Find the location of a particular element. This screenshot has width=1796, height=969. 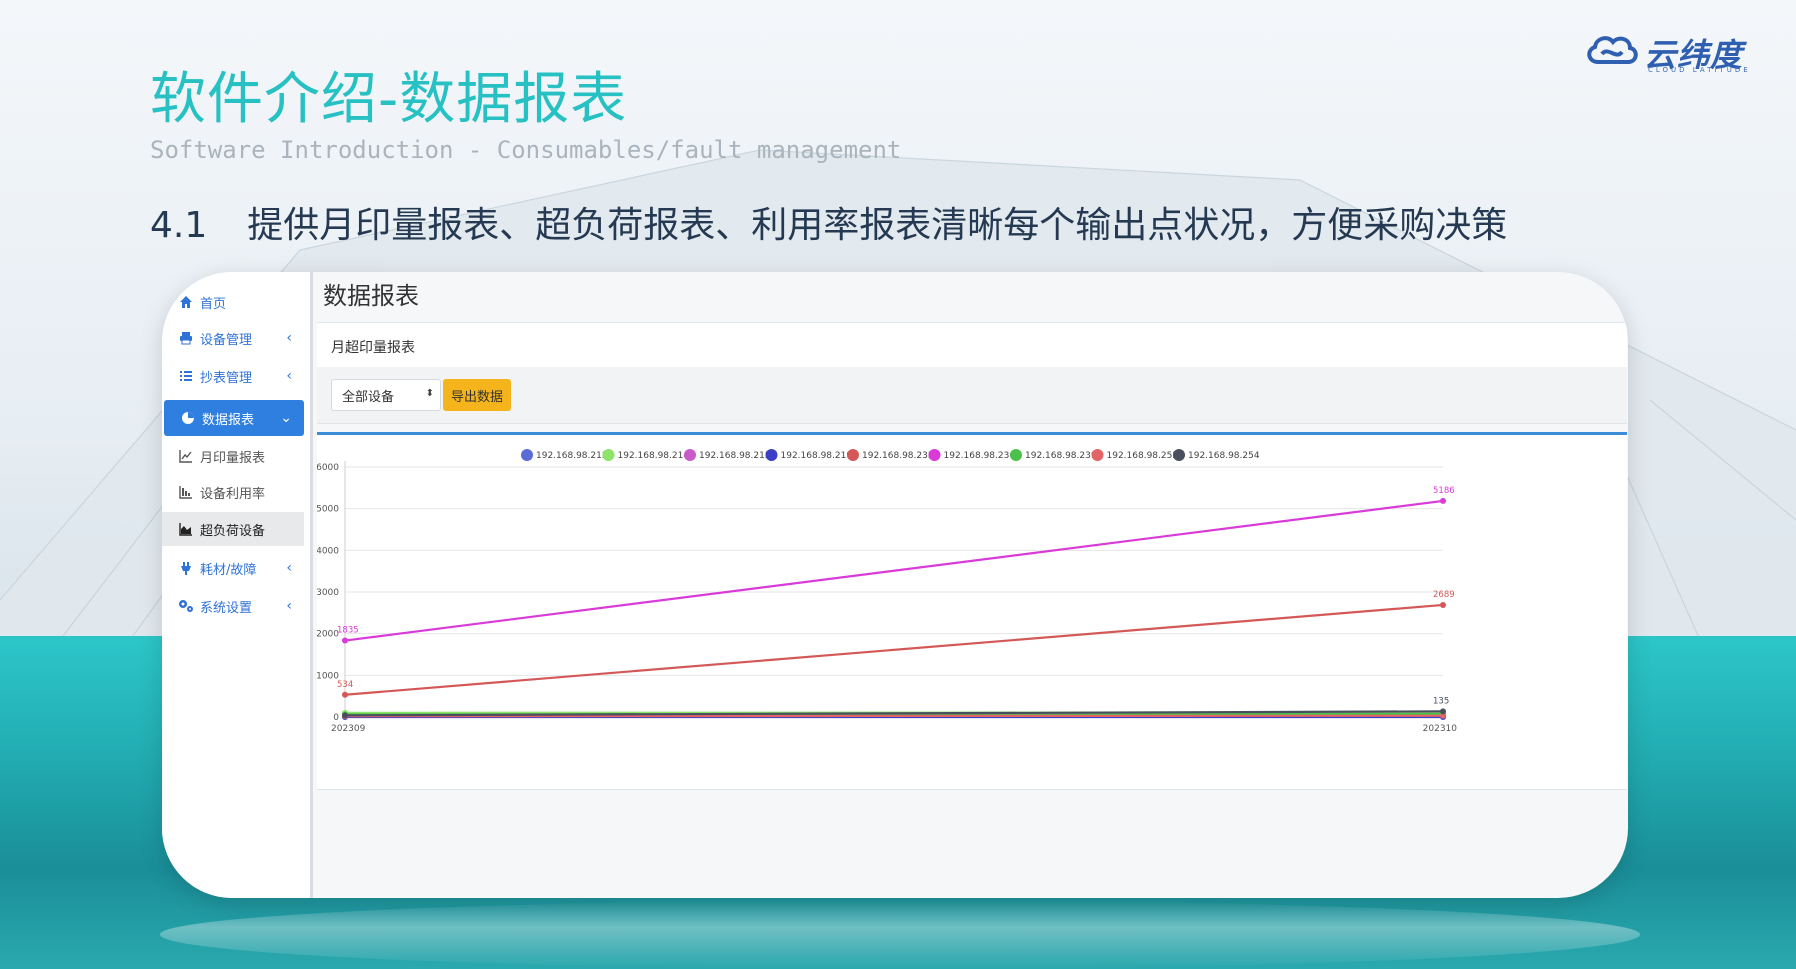

sidebar-item-consumables: 耗材/故障 ‹ is located at coordinates (233, 568).